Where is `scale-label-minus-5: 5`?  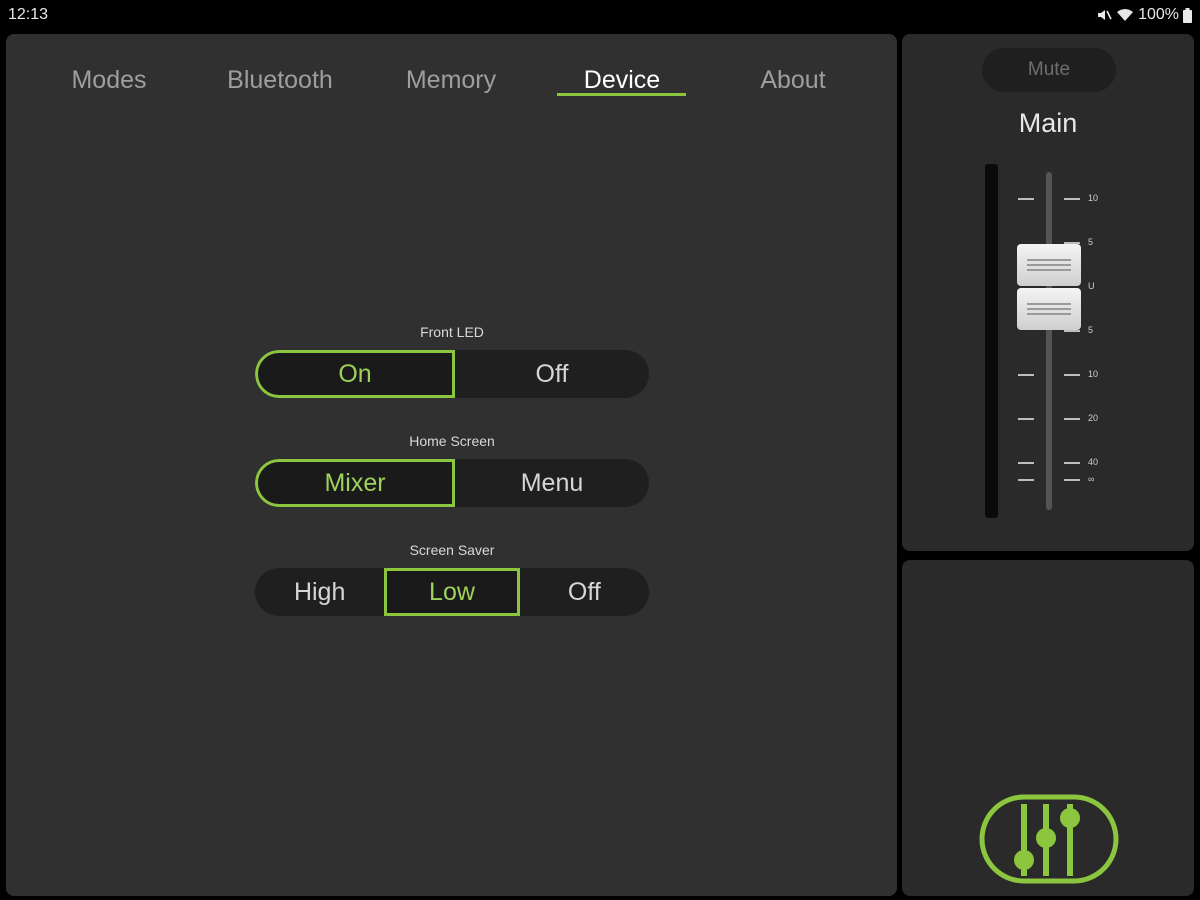 scale-label-minus-5: 5 is located at coordinates (1091, 330).